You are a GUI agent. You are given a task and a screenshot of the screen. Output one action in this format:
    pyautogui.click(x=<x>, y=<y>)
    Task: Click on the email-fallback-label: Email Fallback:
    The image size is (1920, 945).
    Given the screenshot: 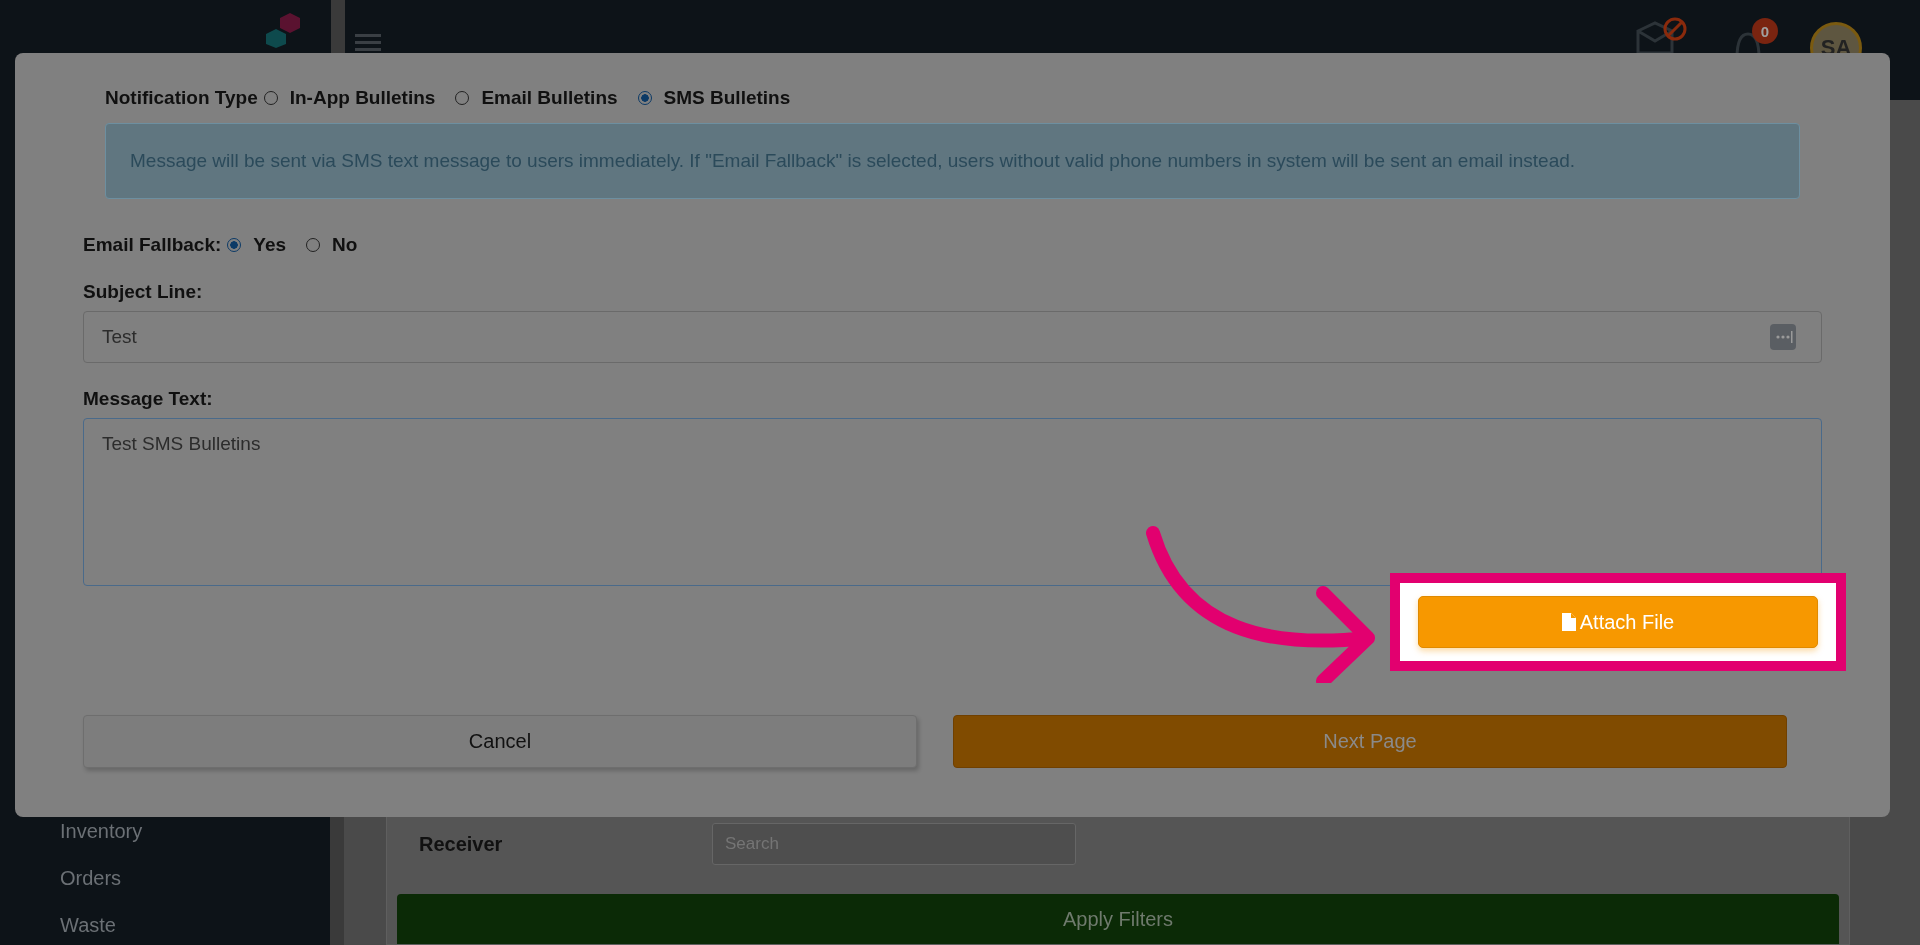 What is the action you would take?
    pyautogui.click(x=152, y=245)
    